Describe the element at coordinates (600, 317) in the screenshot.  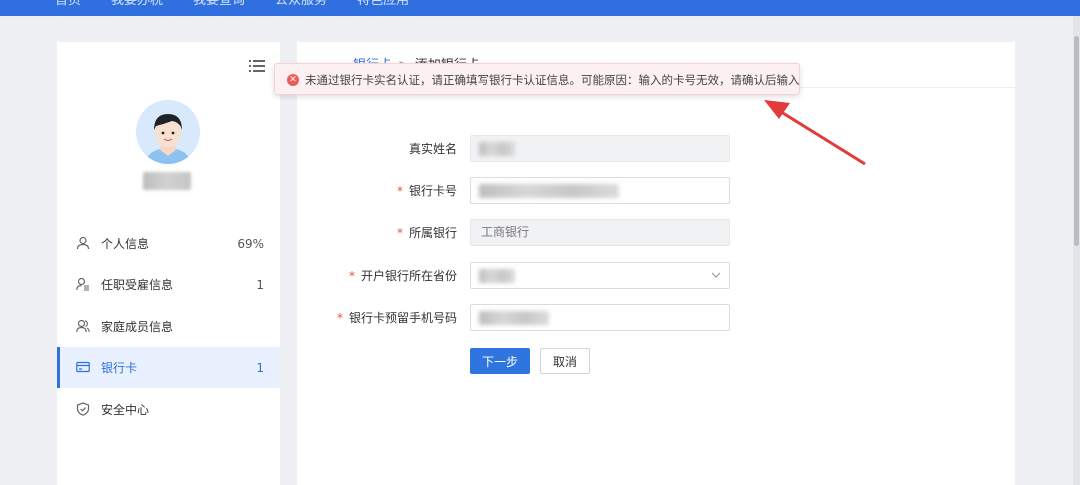
I see `phone-input` at that location.